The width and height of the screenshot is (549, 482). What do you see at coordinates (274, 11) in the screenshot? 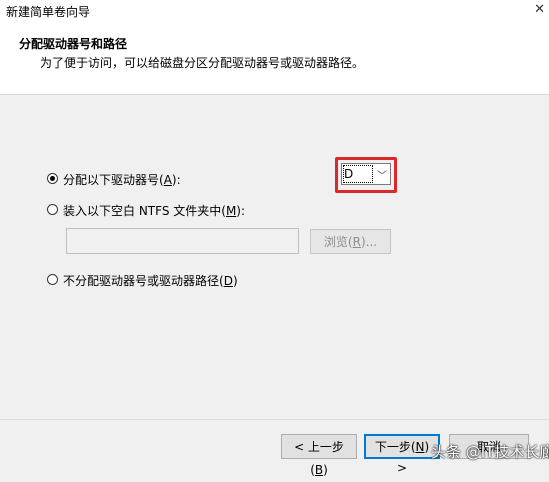
I see `title-bar: 新建简单卷向导 ✕` at bounding box center [274, 11].